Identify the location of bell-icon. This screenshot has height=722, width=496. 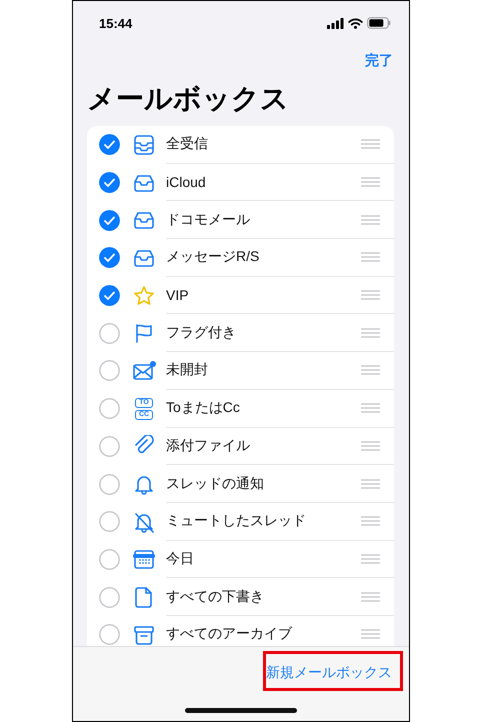
(144, 484).